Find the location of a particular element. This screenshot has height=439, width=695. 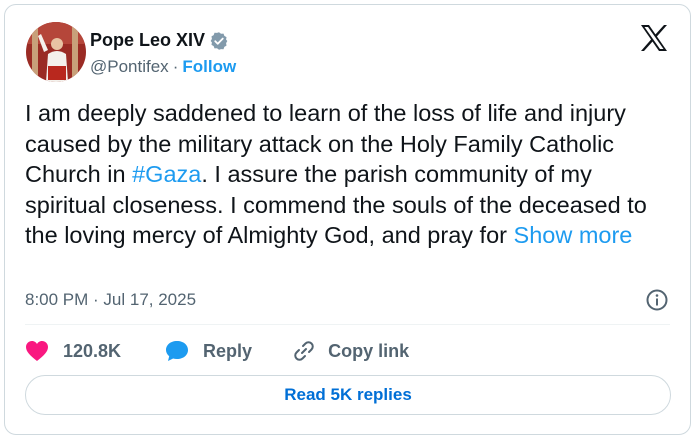

author-handle-row: @Pontifex · Follow is located at coordinates (163, 67).